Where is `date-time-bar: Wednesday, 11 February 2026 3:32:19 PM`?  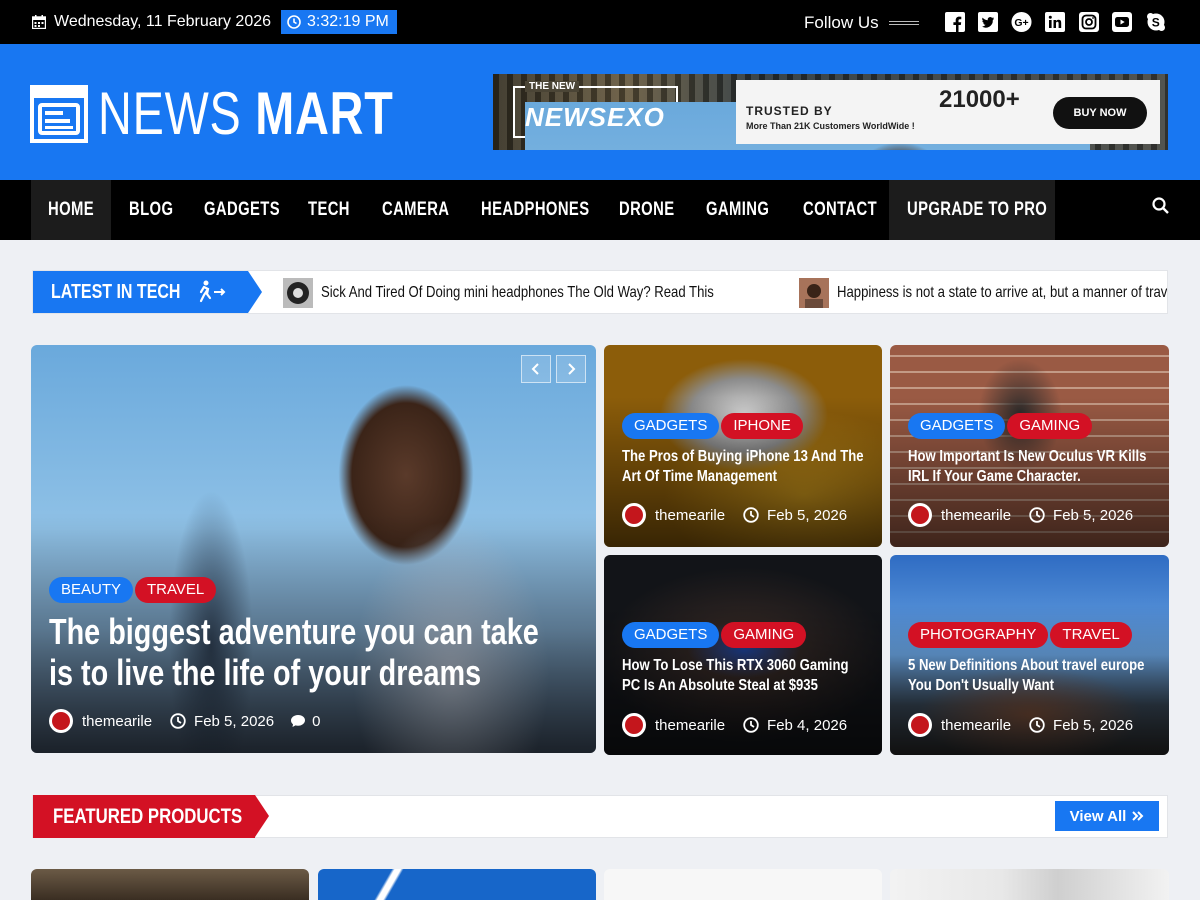
date-time-bar: Wednesday, 11 February 2026 3:32:19 PM is located at coordinates (214, 22).